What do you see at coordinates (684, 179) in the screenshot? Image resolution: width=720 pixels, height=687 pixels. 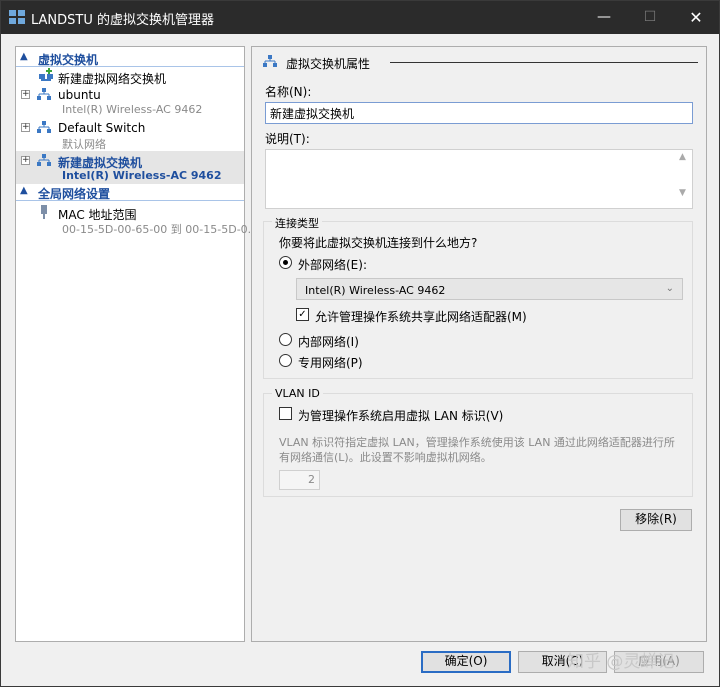 I see `scrollbar: ▲ ▼` at bounding box center [684, 179].